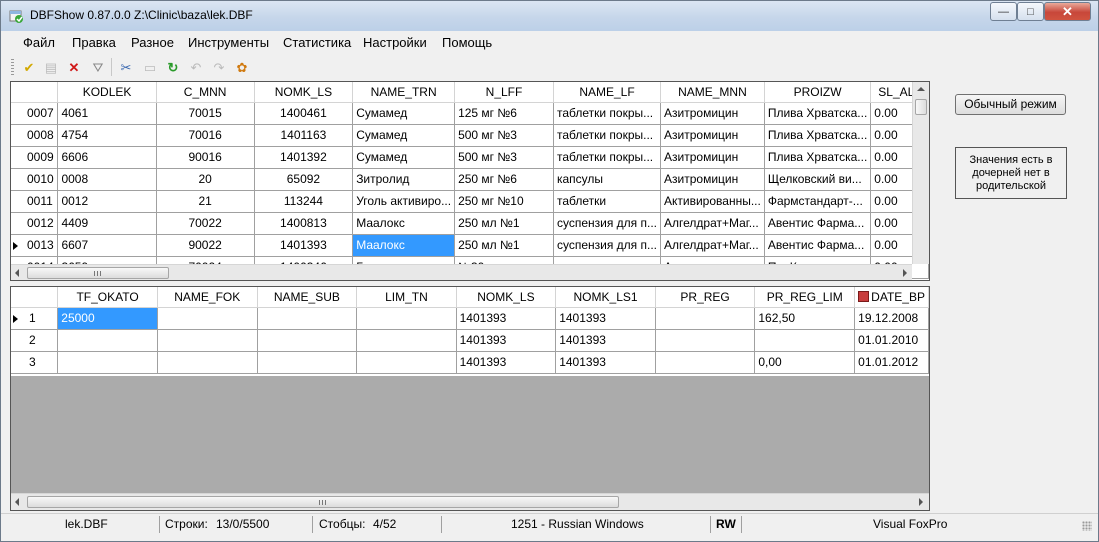  I want to click on menu-settings: Настройки, so click(395, 42).